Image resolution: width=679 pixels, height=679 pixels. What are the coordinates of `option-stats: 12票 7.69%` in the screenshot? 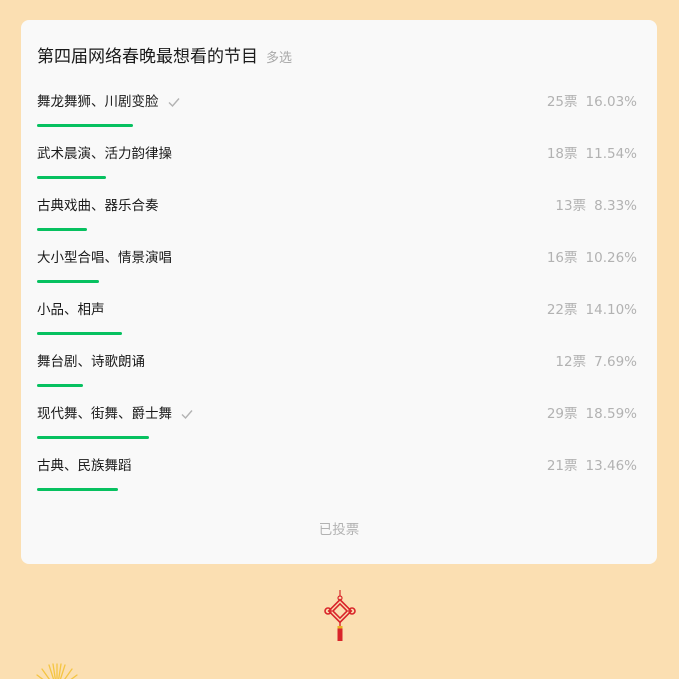 It's located at (596, 362).